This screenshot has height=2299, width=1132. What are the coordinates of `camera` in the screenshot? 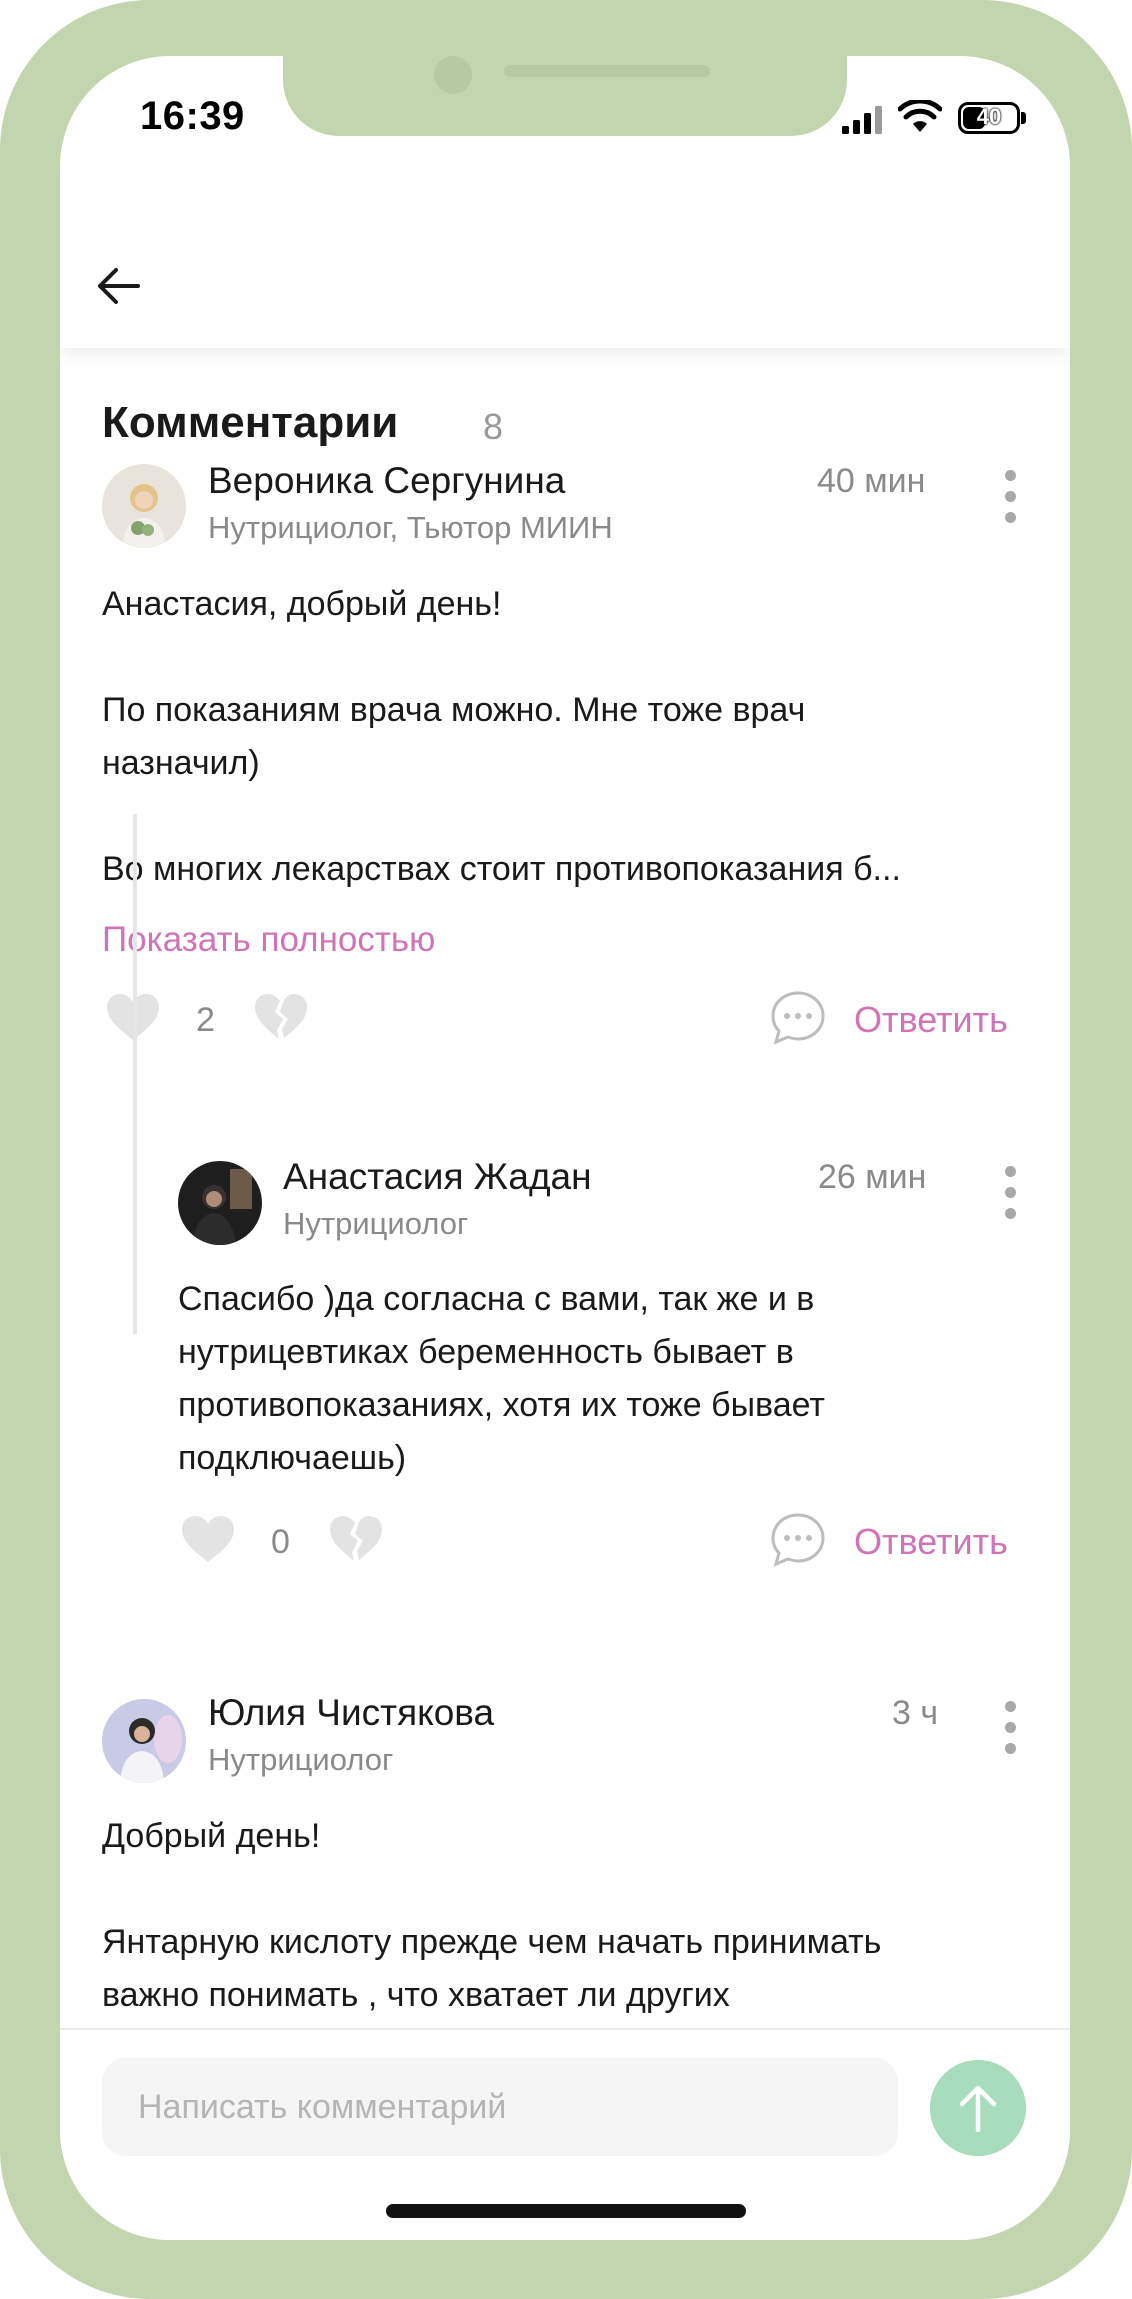 It's located at (453, 75).